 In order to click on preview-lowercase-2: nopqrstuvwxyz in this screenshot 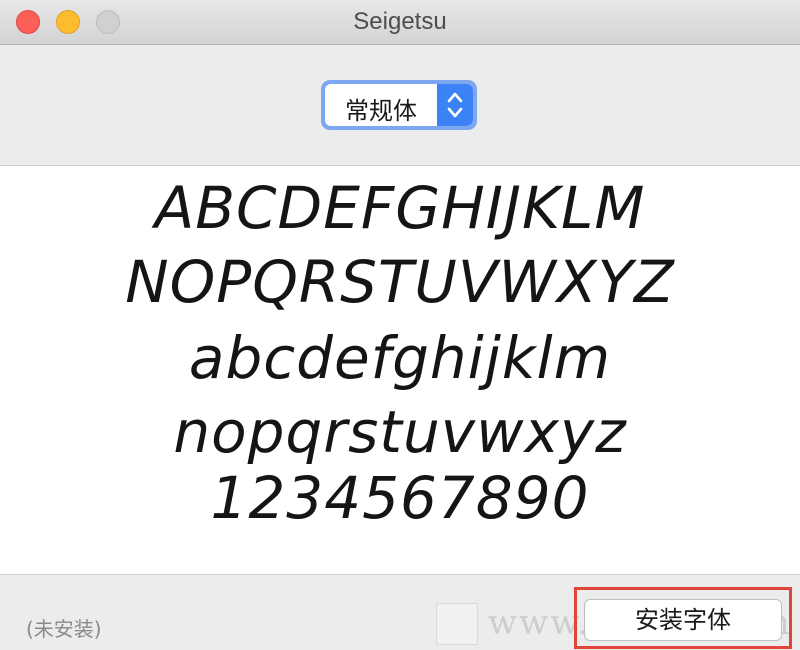, I will do `click(400, 432)`.